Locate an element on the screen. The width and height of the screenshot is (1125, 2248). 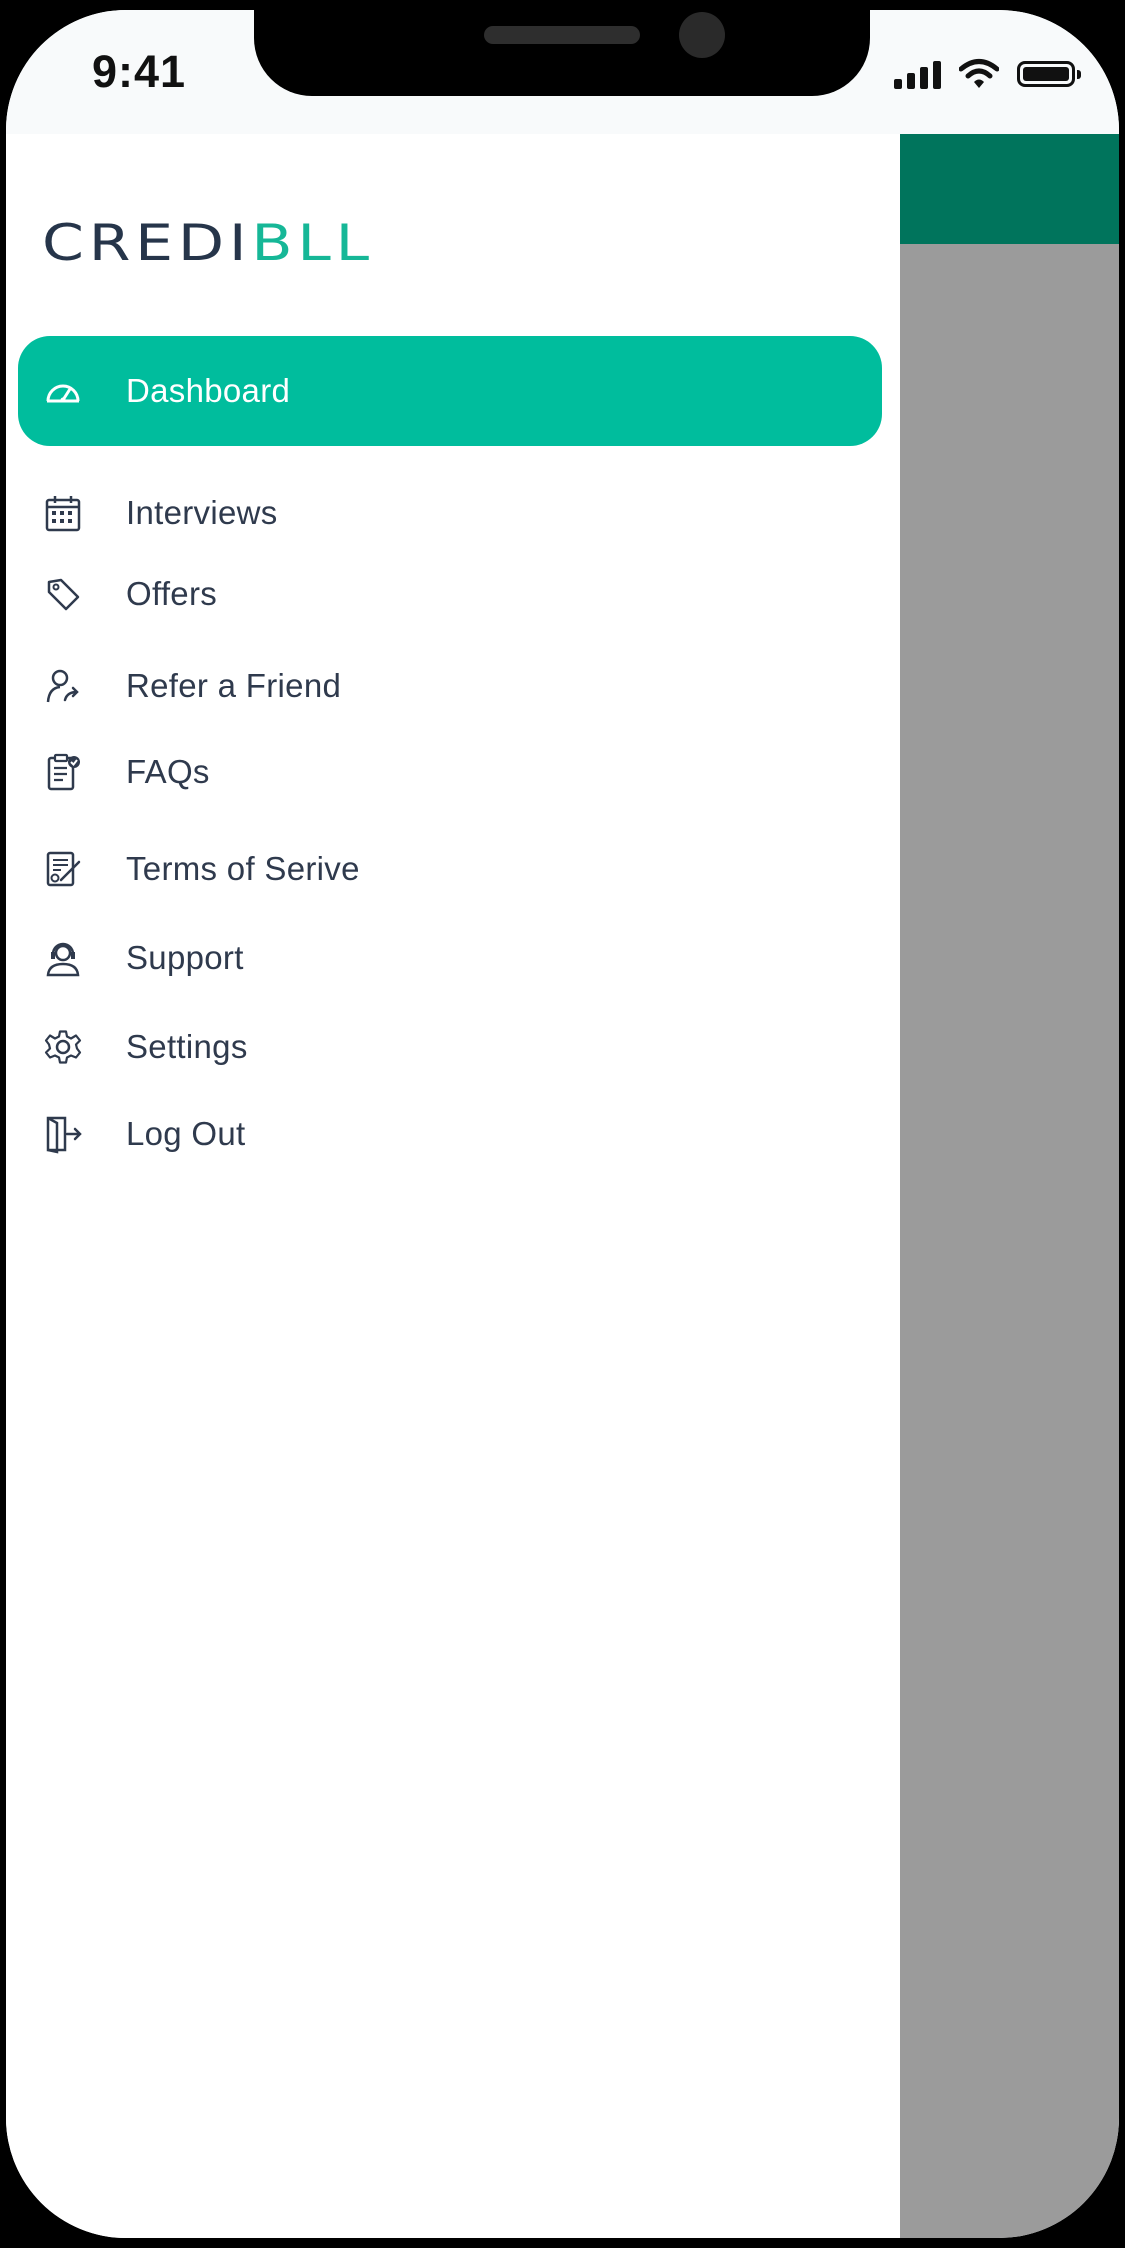
menu-item-label: FAQs is located at coordinates (168, 771).